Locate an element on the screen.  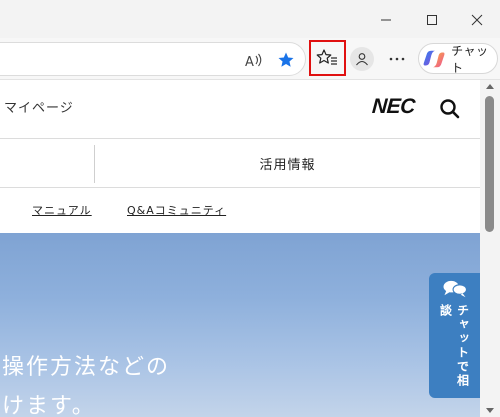
close-icon is located at coordinates (477, 20).